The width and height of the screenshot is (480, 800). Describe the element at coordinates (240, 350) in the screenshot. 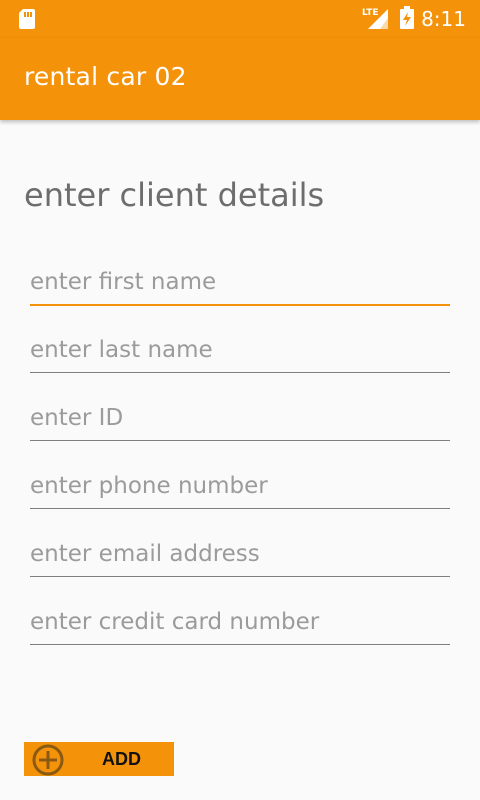

I see `last-name-field` at that location.